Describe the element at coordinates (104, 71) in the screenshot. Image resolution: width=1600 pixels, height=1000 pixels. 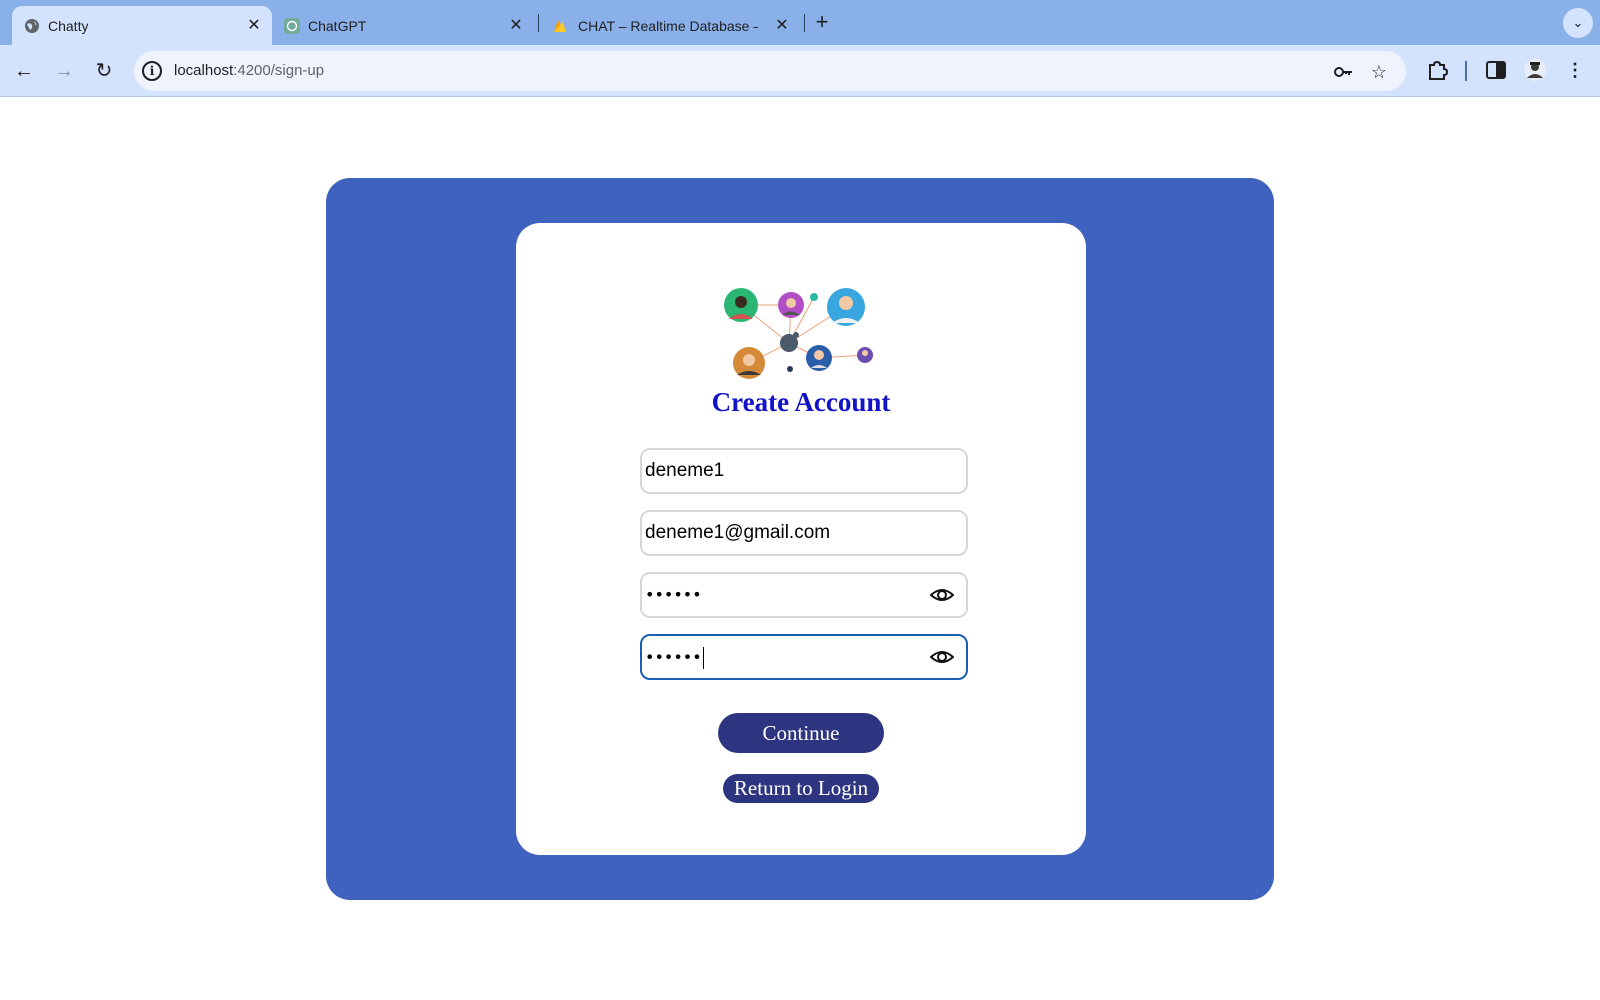
I see `reload-icon: ↻` at that location.